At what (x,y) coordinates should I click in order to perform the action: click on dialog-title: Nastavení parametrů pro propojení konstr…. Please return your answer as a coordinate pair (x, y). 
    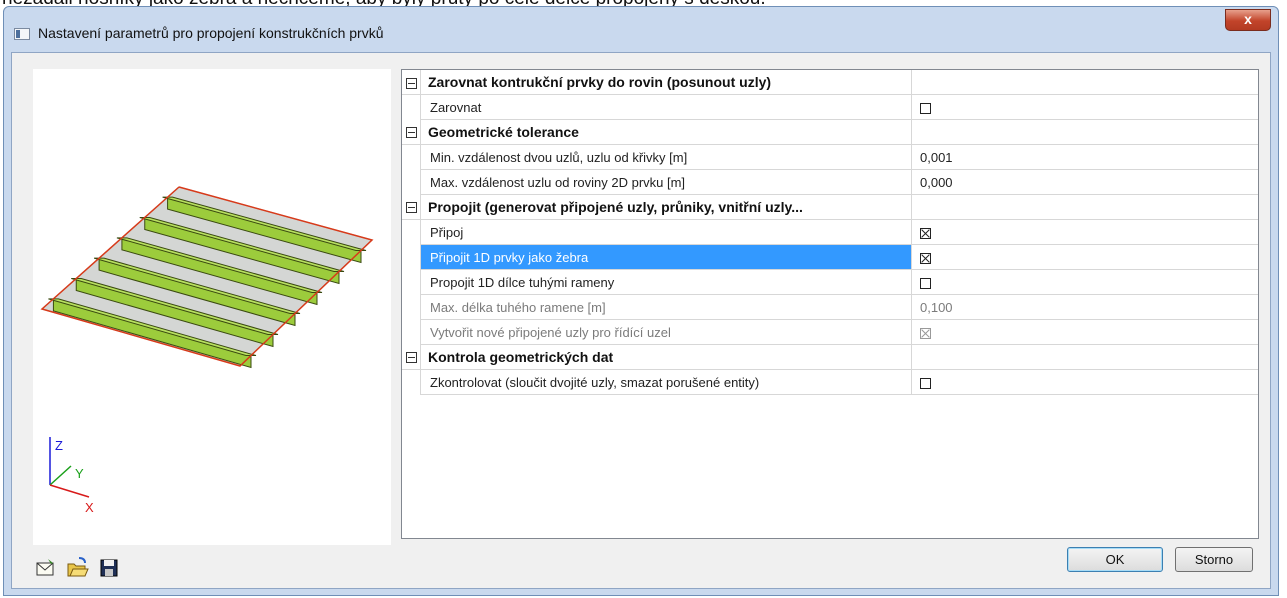
    Looking at the image, I should click on (211, 33).